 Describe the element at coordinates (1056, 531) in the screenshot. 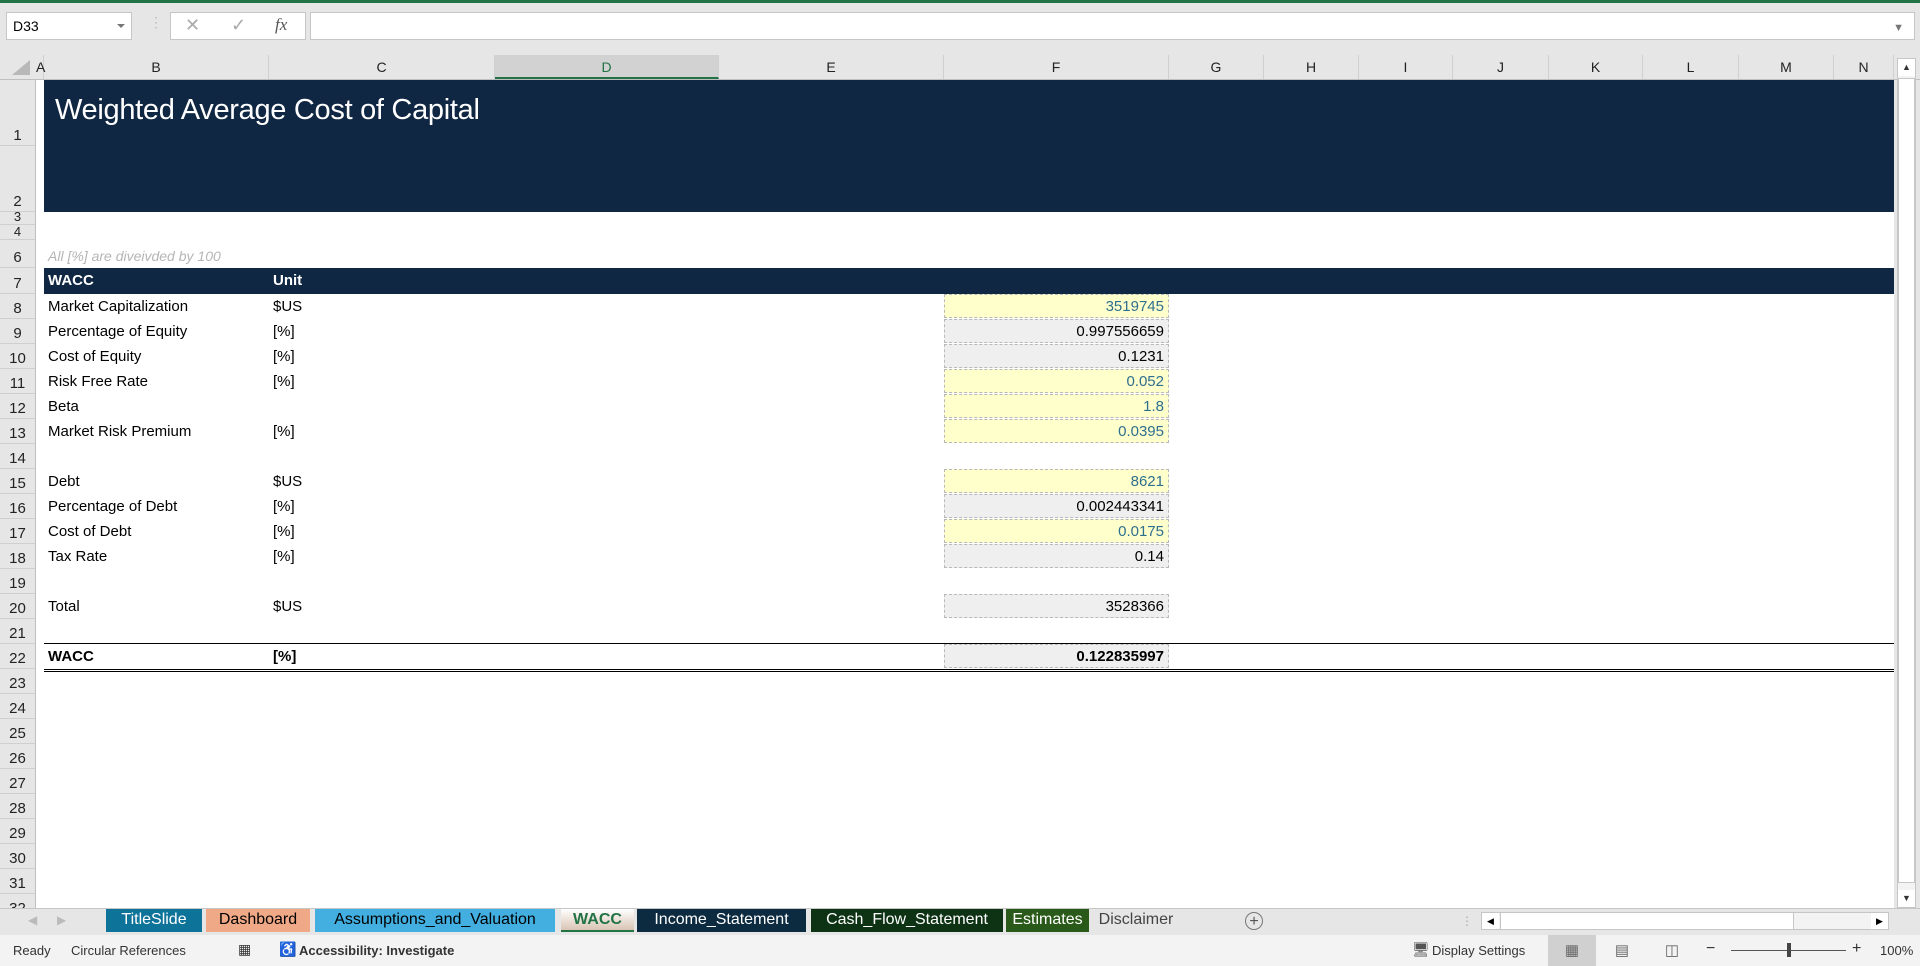

I see `input-value-cell: 0.0175` at that location.